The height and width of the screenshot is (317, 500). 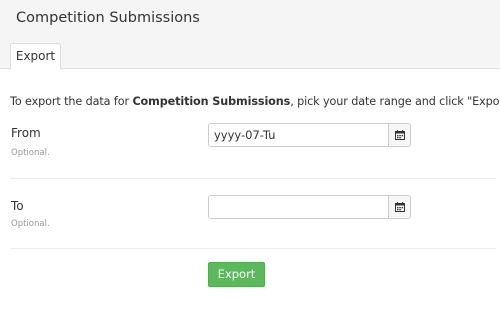 What do you see at coordinates (35, 56) in the screenshot?
I see `tab-export: Export` at bounding box center [35, 56].